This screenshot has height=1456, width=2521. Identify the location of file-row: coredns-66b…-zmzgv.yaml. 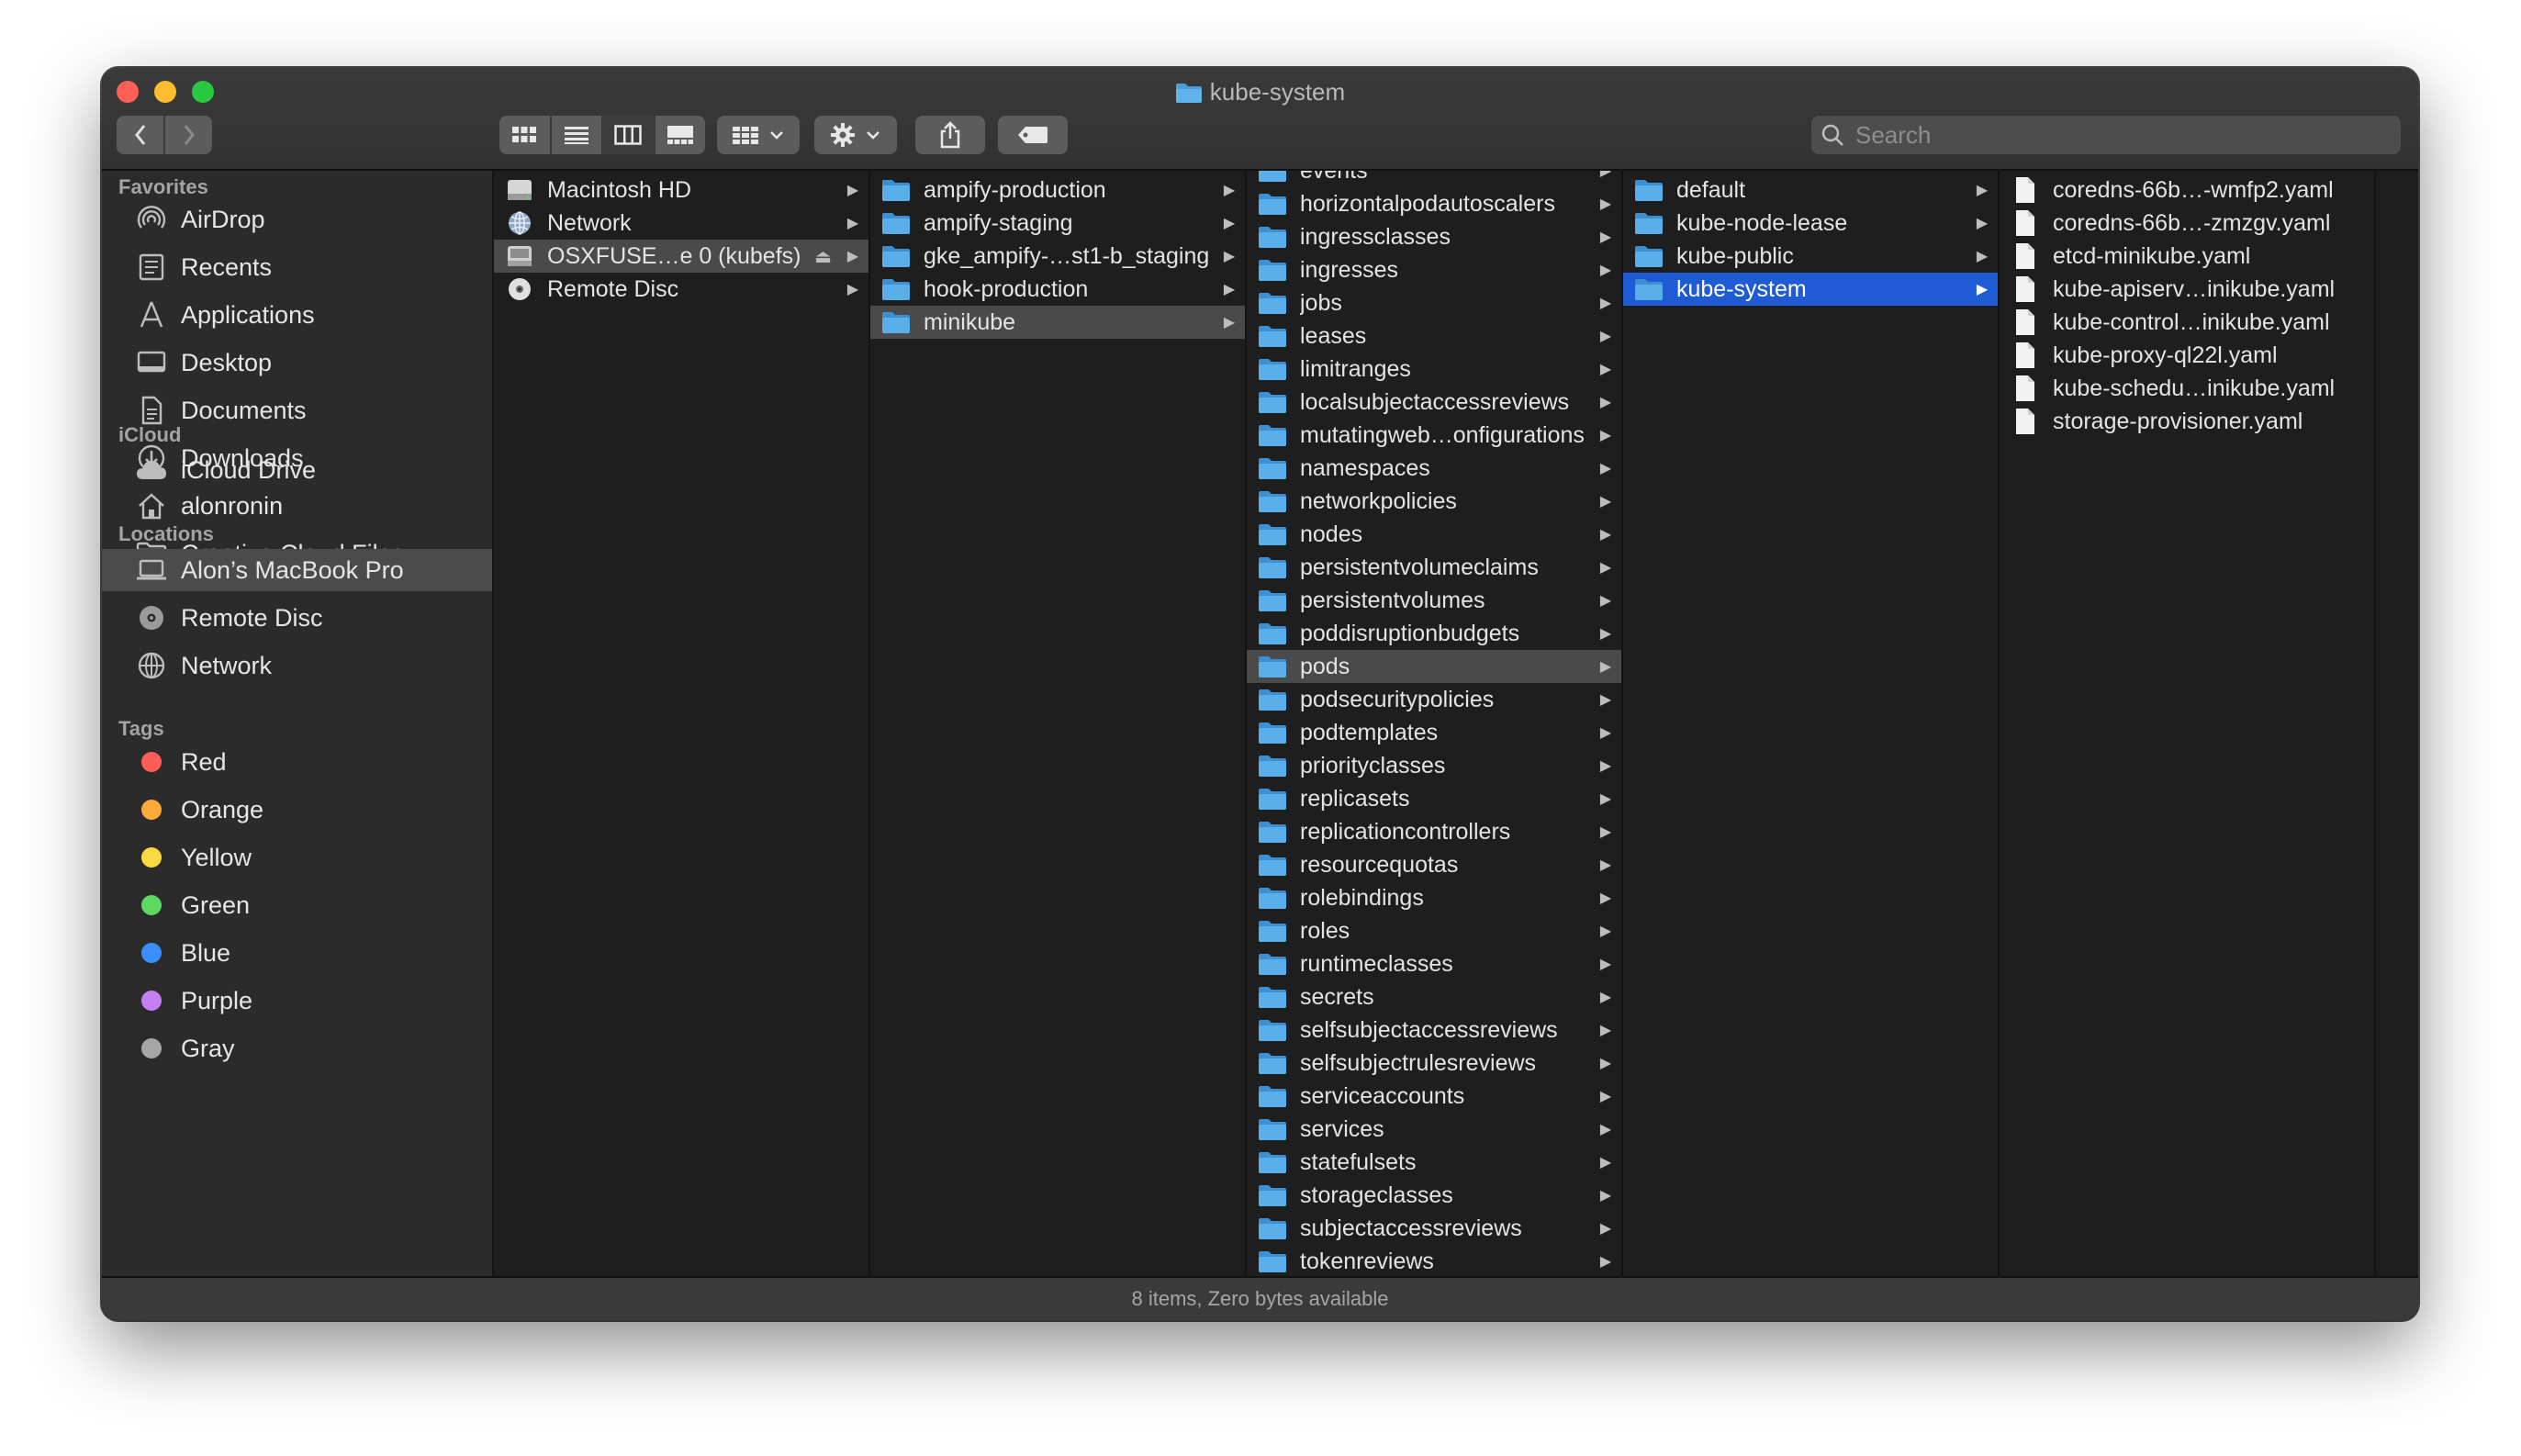
(2187, 223).